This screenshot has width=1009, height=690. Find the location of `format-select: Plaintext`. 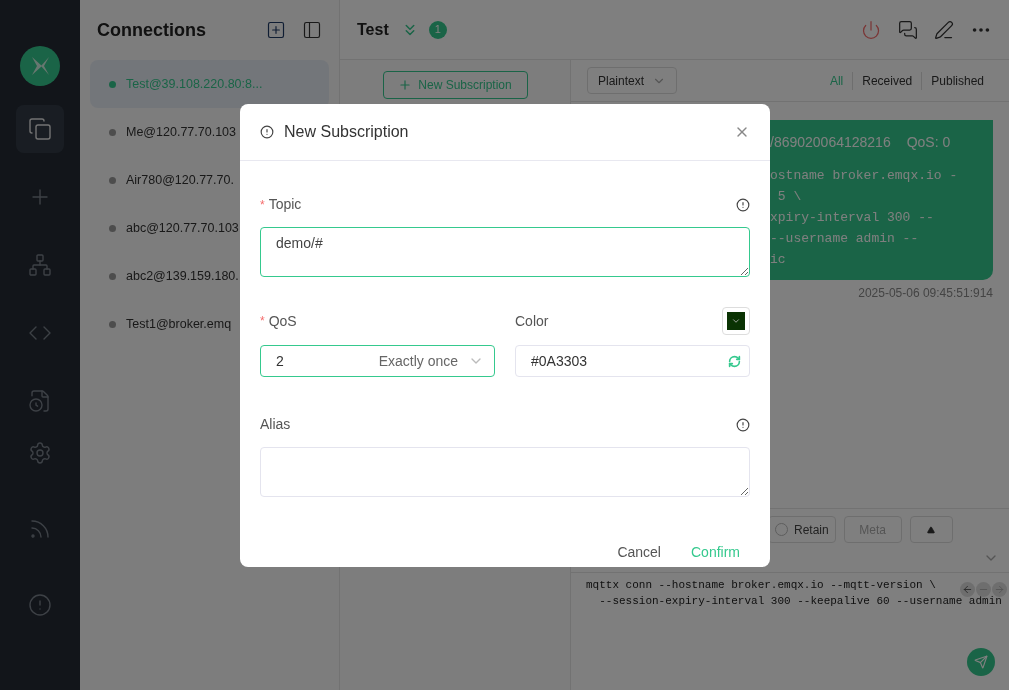

format-select: Plaintext is located at coordinates (632, 80).